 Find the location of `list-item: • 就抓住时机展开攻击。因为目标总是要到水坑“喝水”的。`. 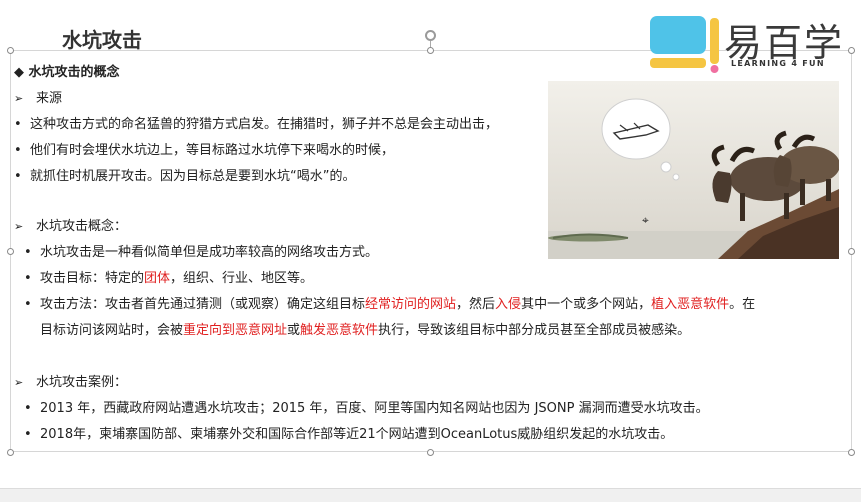

list-item: • 就抓住时机展开攻击。因为目标总是要到水坑“喝水”的。 is located at coordinates (184, 177).